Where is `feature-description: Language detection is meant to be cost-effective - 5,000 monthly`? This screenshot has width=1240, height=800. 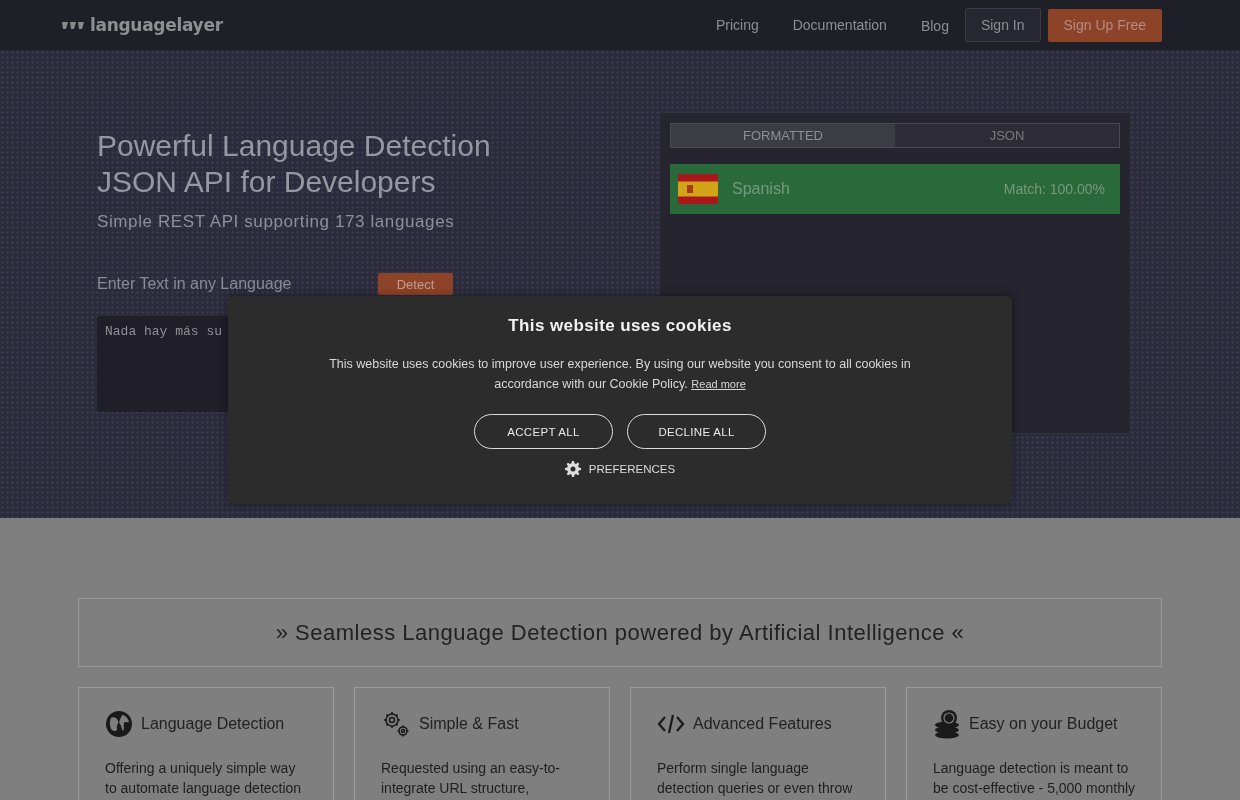
feature-description: Language detection is meant to be cost-effective - 5,000 monthly is located at coordinates (1035, 778).